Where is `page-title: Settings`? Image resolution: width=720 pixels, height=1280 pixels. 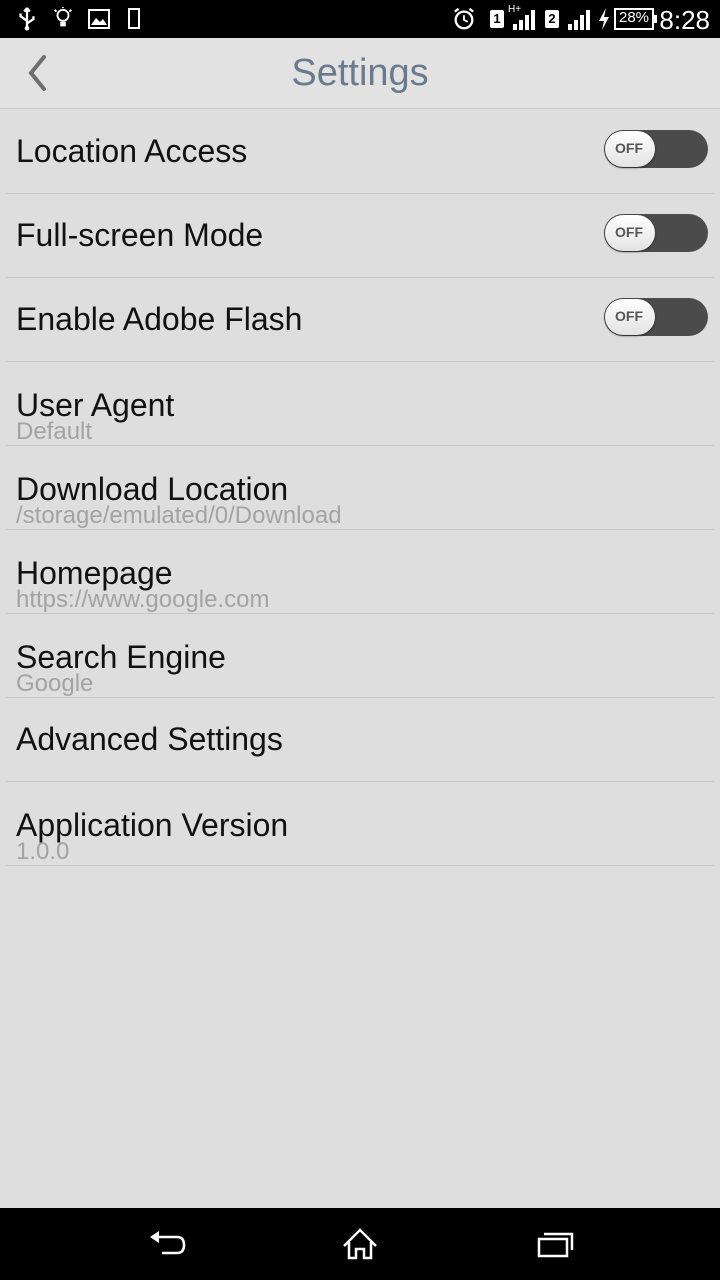
page-title: Settings is located at coordinates (360, 73).